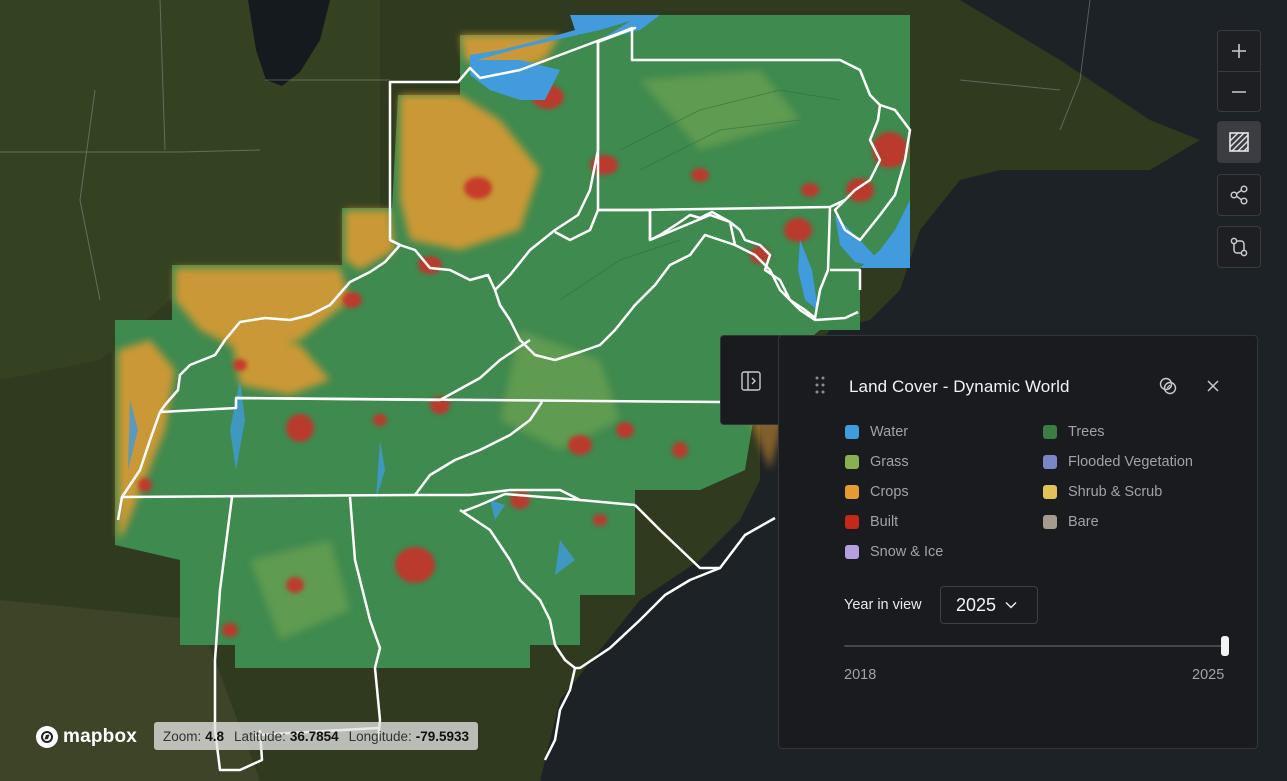 This screenshot has width=1287, height=781. I want to click on share-icon, so click(1239, 195).